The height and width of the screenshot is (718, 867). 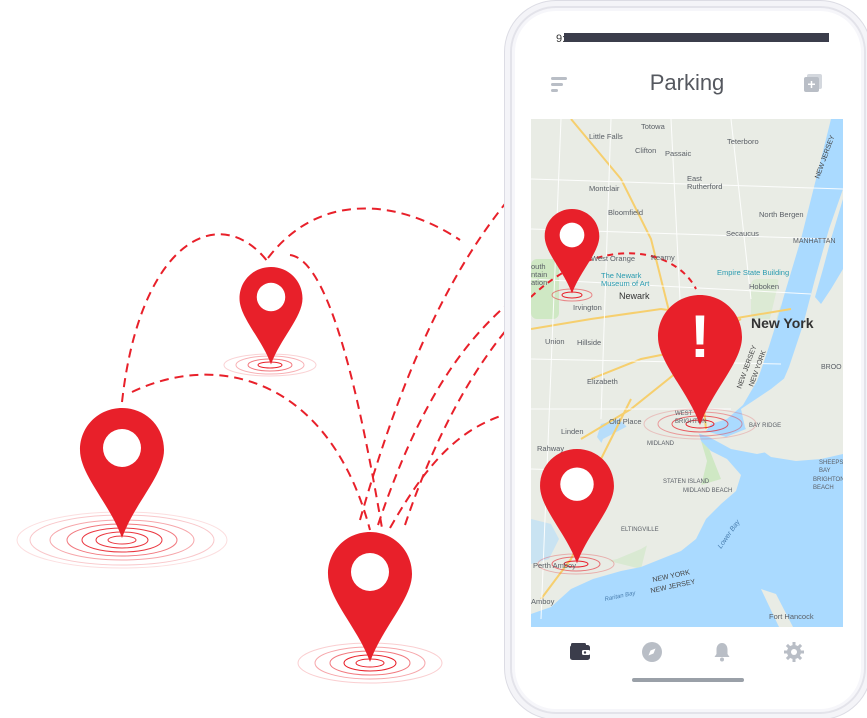 I want to click on map-label: STATEN ISLAND, so click(x=686, y=482).